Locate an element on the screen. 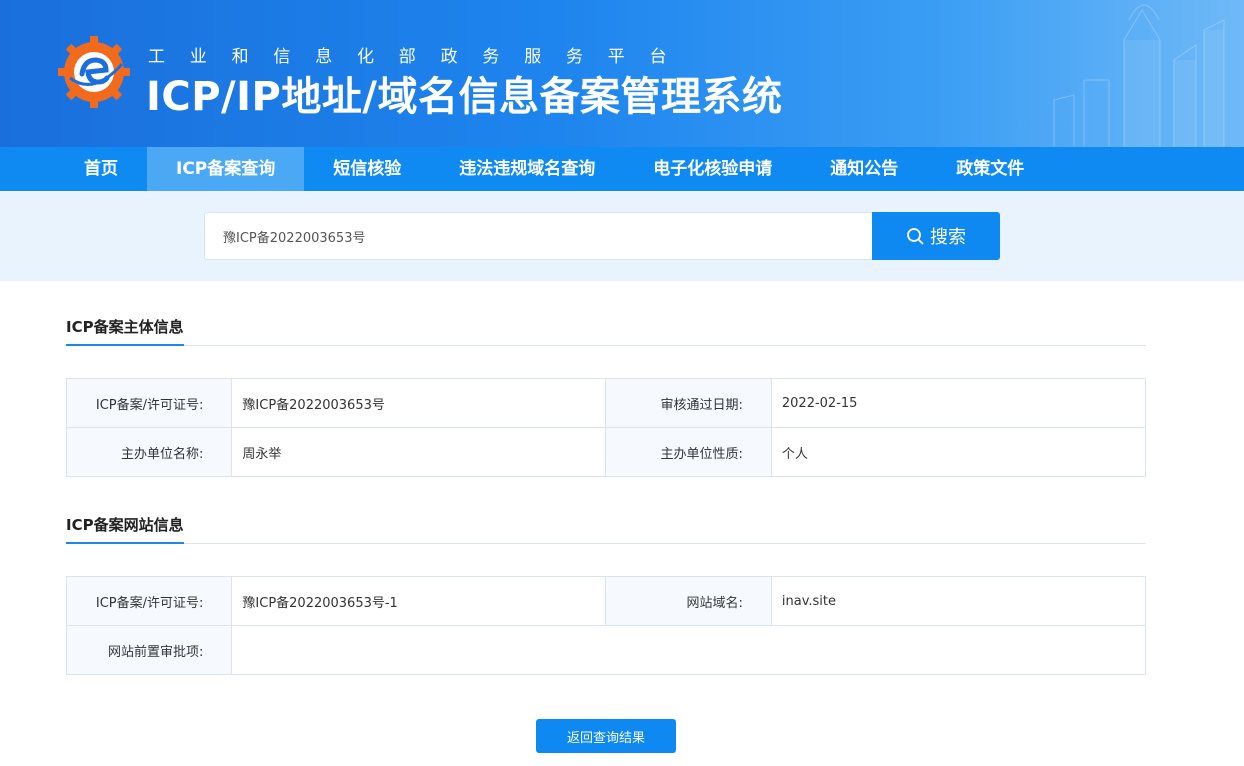 Image resolution: width=1244 pixels, height=766 pixels. org-name-label: 主办单位名称: is located at coordinates (149, 452).